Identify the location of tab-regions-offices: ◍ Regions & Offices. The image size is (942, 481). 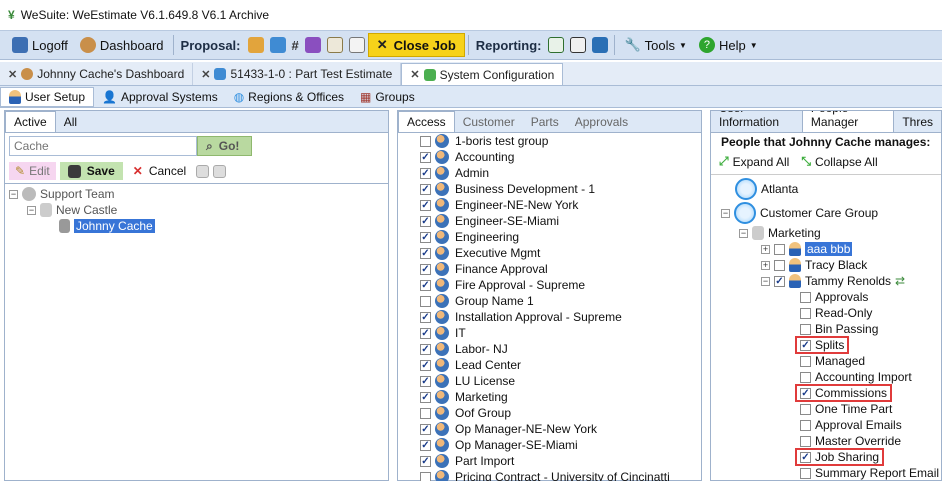
(289, 97).